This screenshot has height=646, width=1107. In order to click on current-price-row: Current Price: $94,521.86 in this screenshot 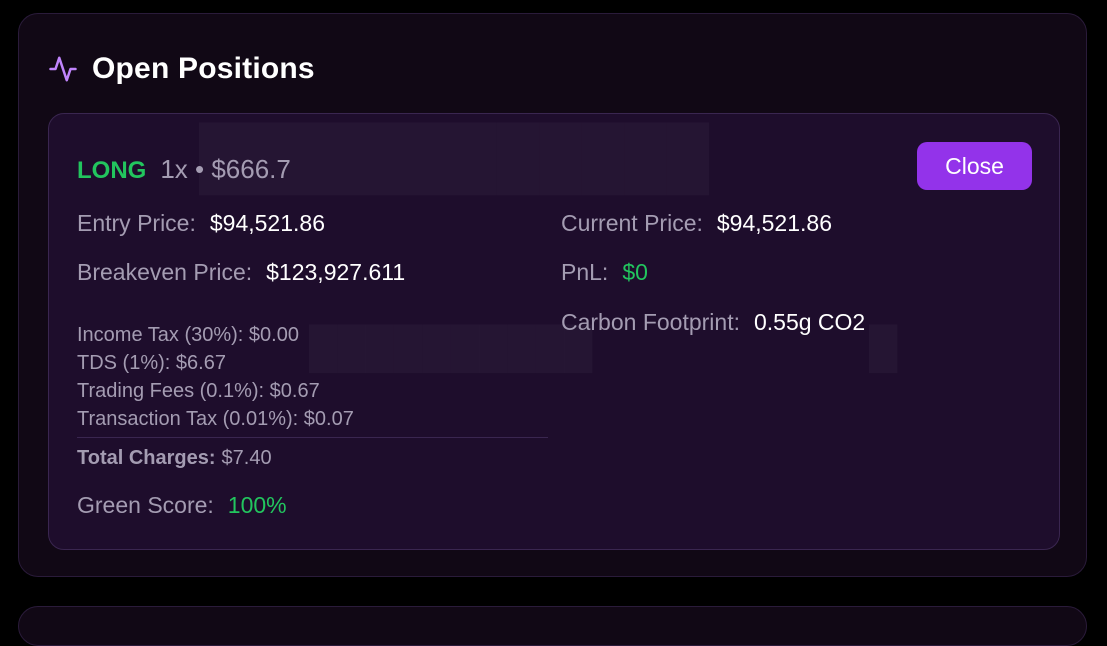, I will do `click(696, 223)`.